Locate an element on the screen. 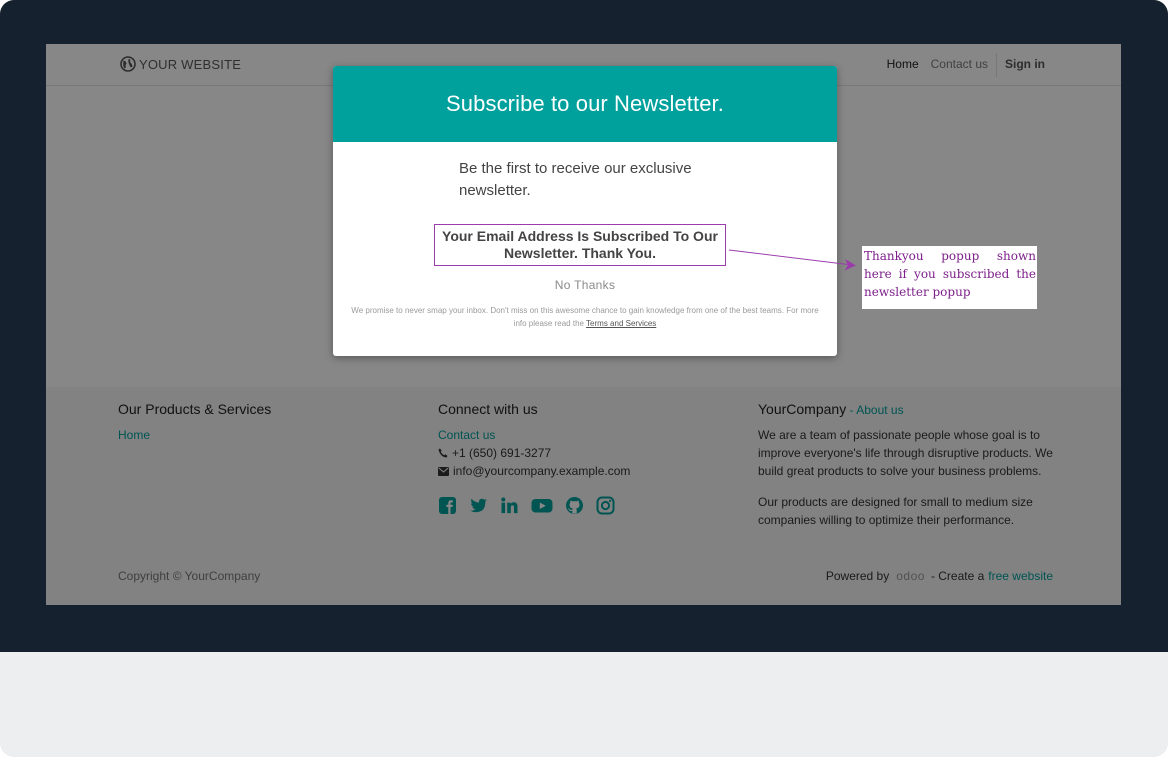 The image size is (1168, 757). no-thanks-button: No Thanks is located at coordinates (585, 285).